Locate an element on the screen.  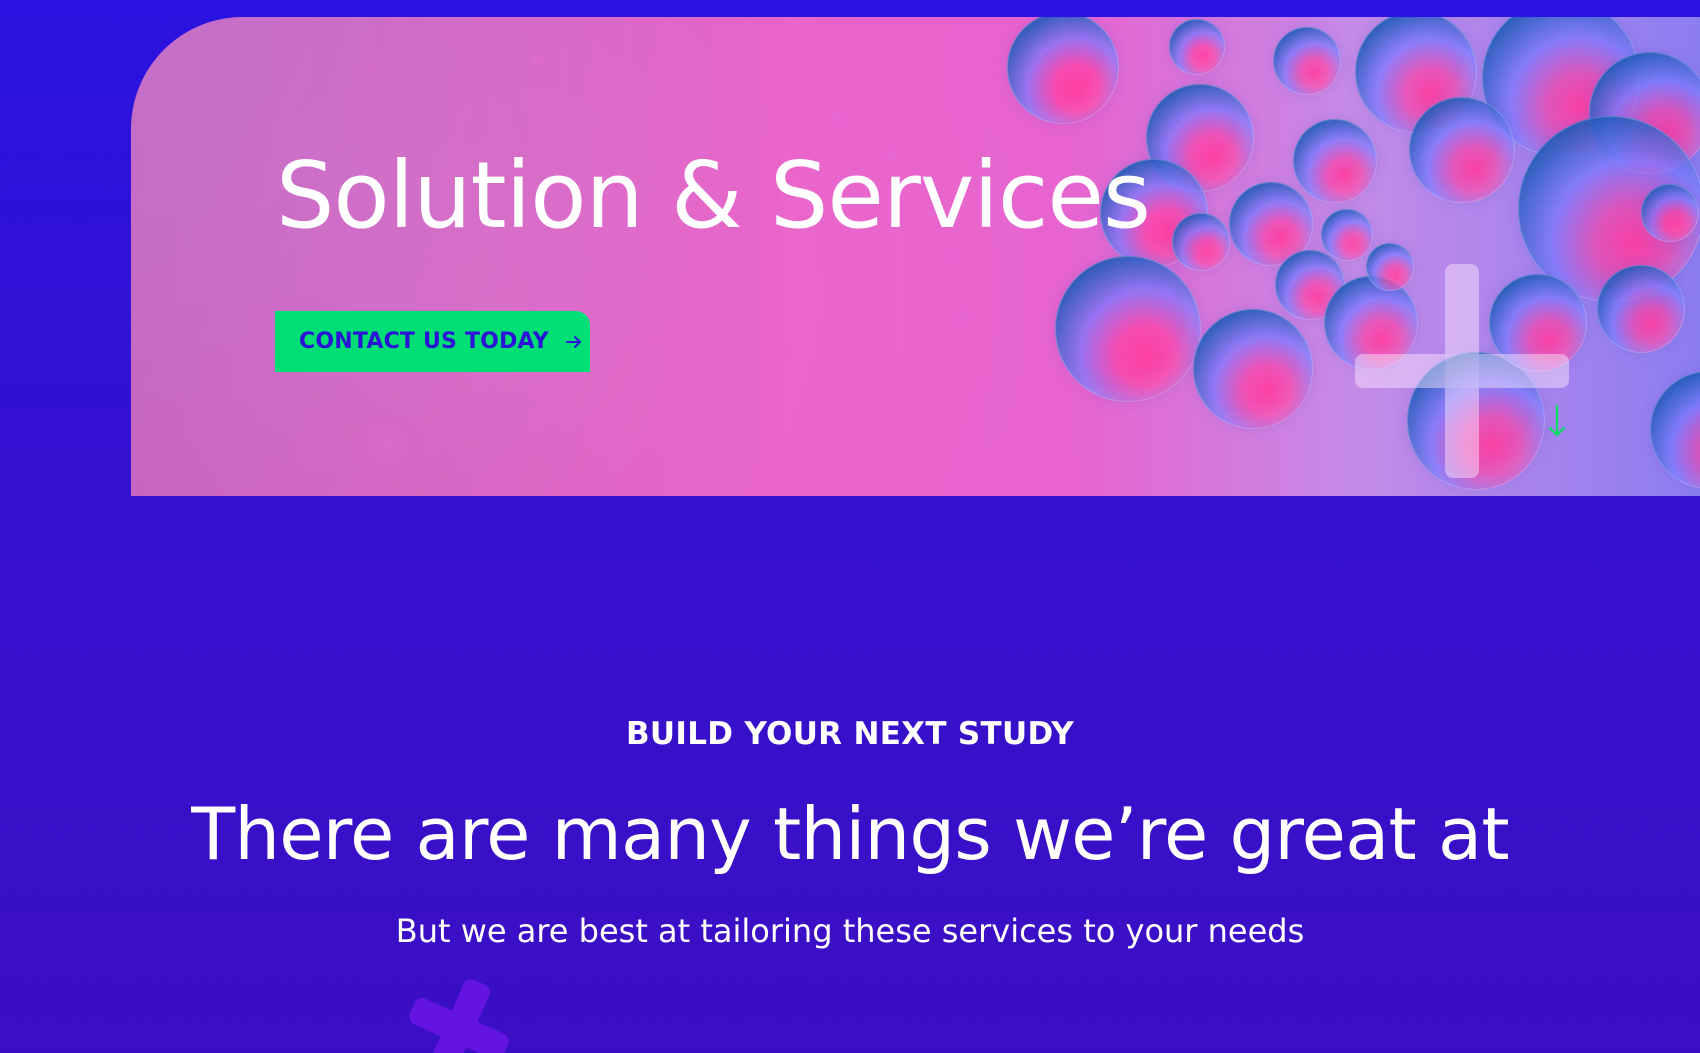
section-heading: There are many things we’re great at is located at coordinates (850, 834).